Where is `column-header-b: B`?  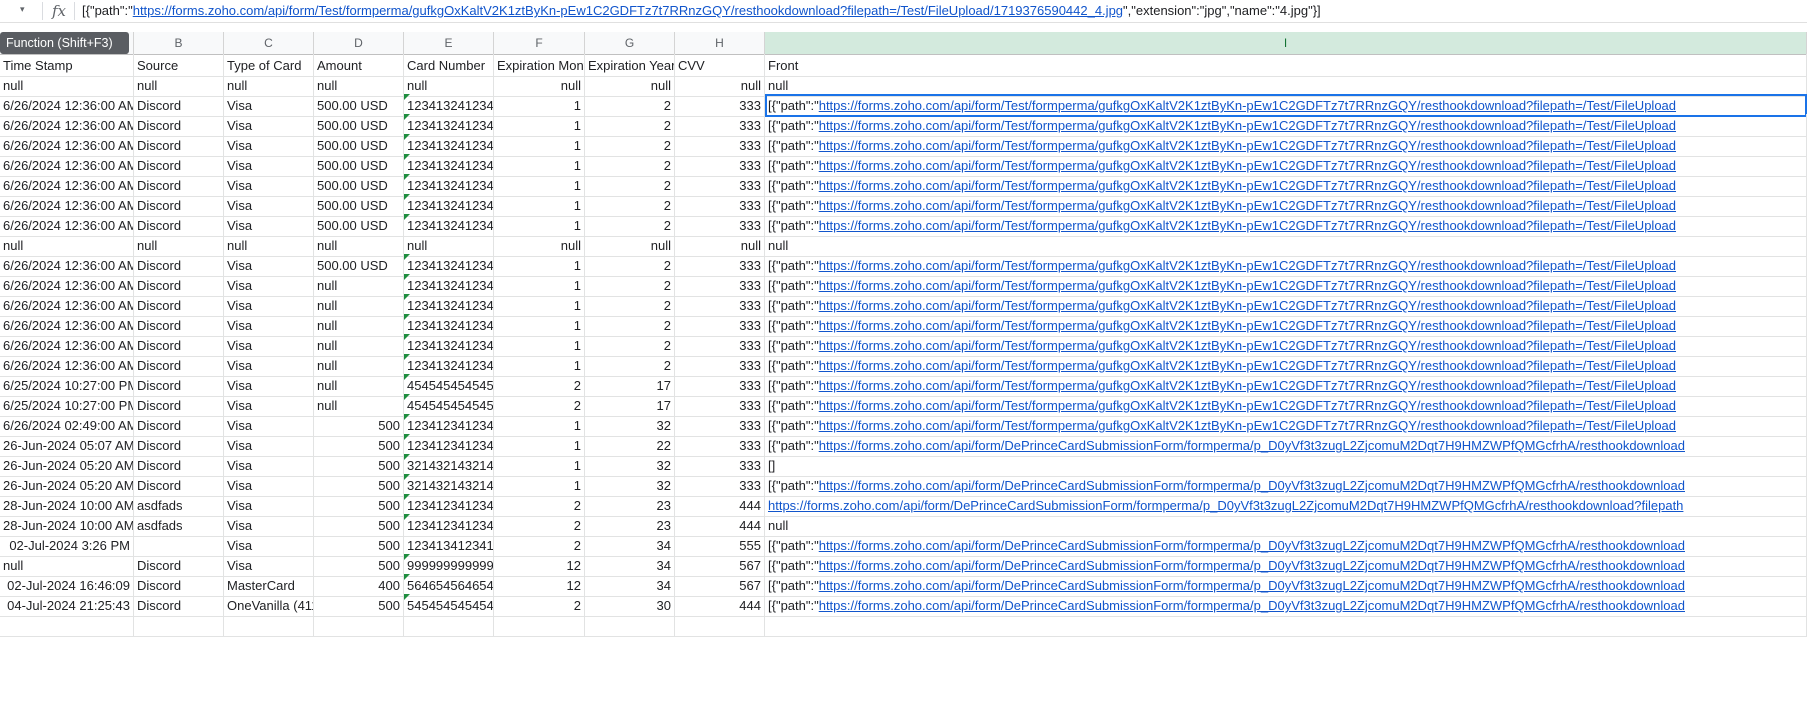 column-header-b: B is located at coordinates (179, 43).